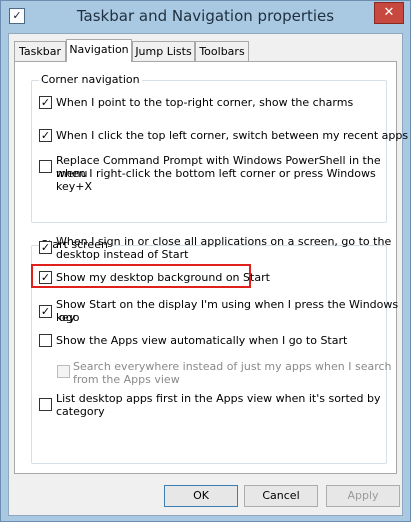  What do you see at coordinates (122, 254) in the screenshot?
I see `go-to-desktop-label-line2: desktop instead of Start` at bounding box center [122, 254].